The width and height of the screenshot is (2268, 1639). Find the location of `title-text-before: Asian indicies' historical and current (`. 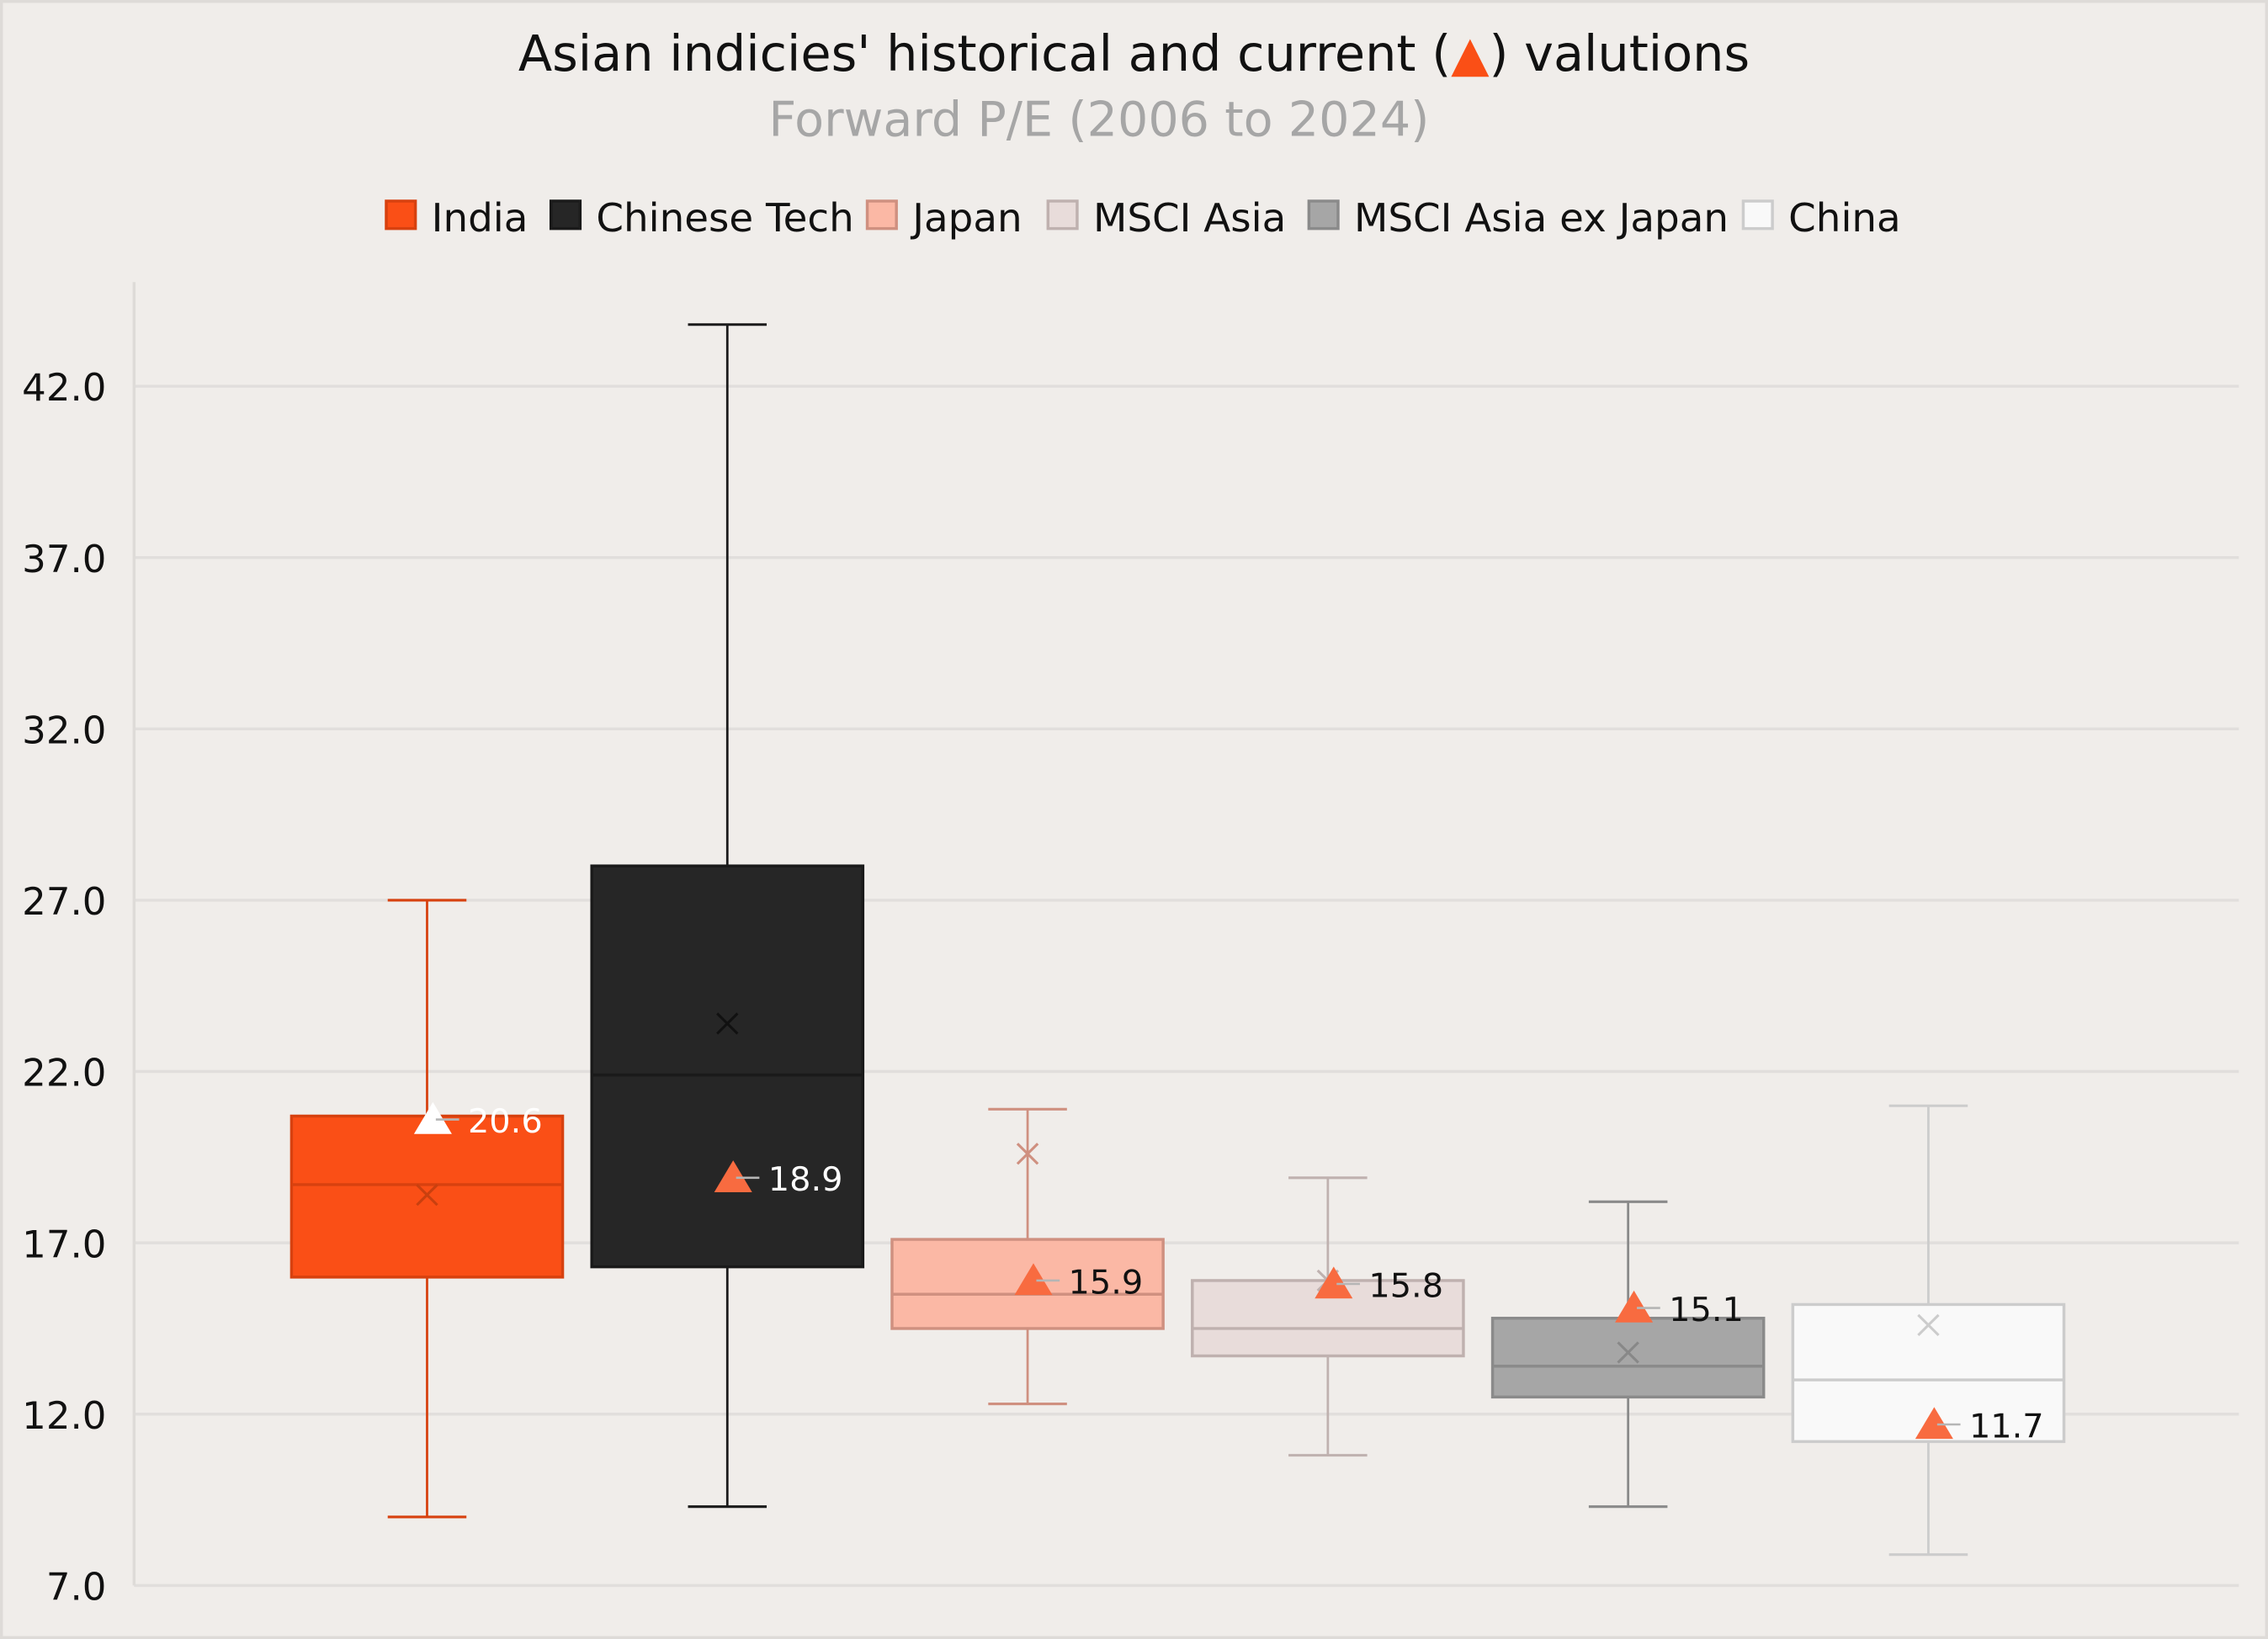

title-text-before: Asian indicies' historical and current ( is located at coordinates (984, 53).